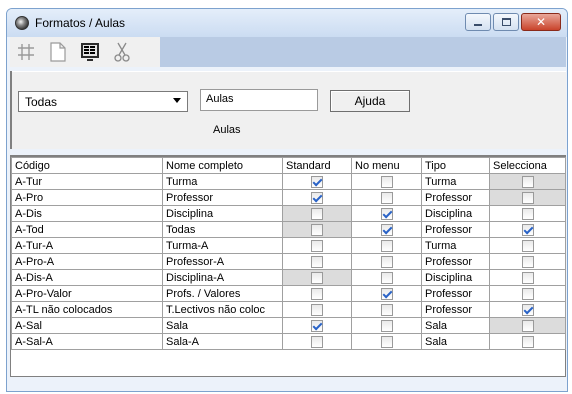 This screenshot has height=394, width=572. Describe the element at coordinates (222, 181) in the screenshot. I see `full-name-cell: Turma` at that location.